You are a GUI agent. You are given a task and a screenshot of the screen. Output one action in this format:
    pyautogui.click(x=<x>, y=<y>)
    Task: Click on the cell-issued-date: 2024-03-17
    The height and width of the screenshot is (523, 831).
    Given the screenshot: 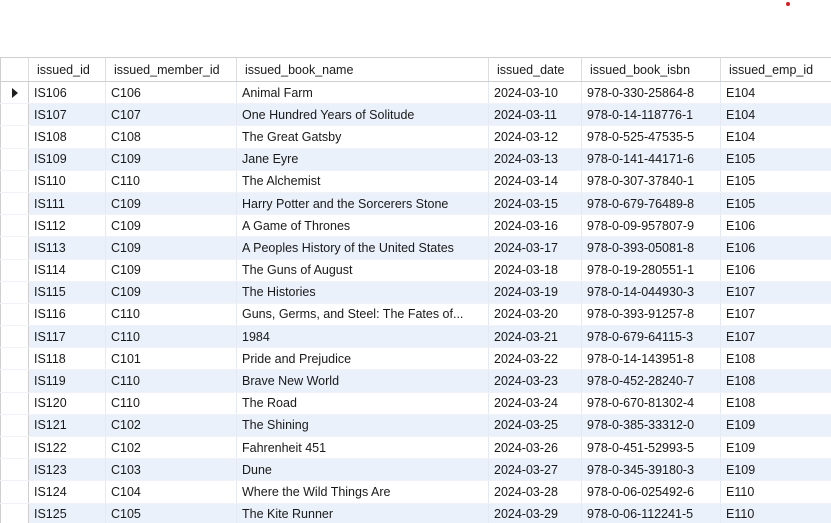 What is the action you would take?
    pyautogui.click(x=535, y=248)
    